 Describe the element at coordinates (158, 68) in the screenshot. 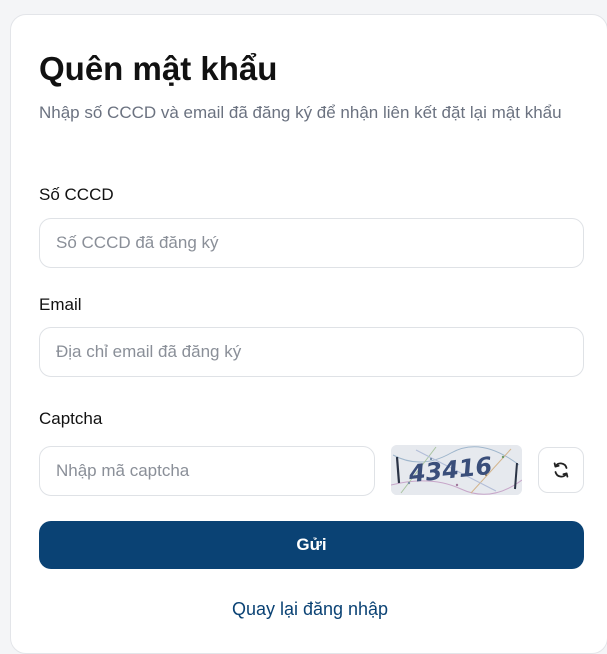

I see `page-title: Quên mật khẩu` at that location.